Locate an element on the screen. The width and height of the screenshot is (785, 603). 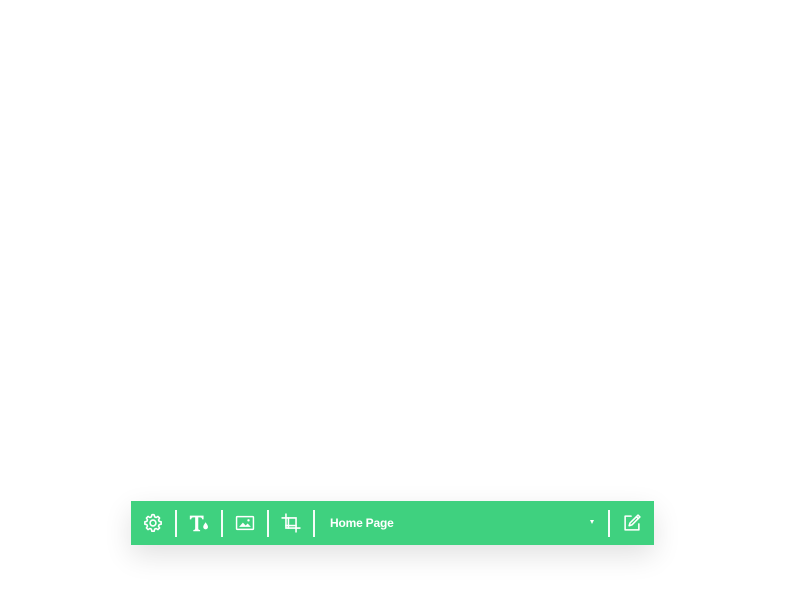
text-style-button is located at coordinates (199, 523).